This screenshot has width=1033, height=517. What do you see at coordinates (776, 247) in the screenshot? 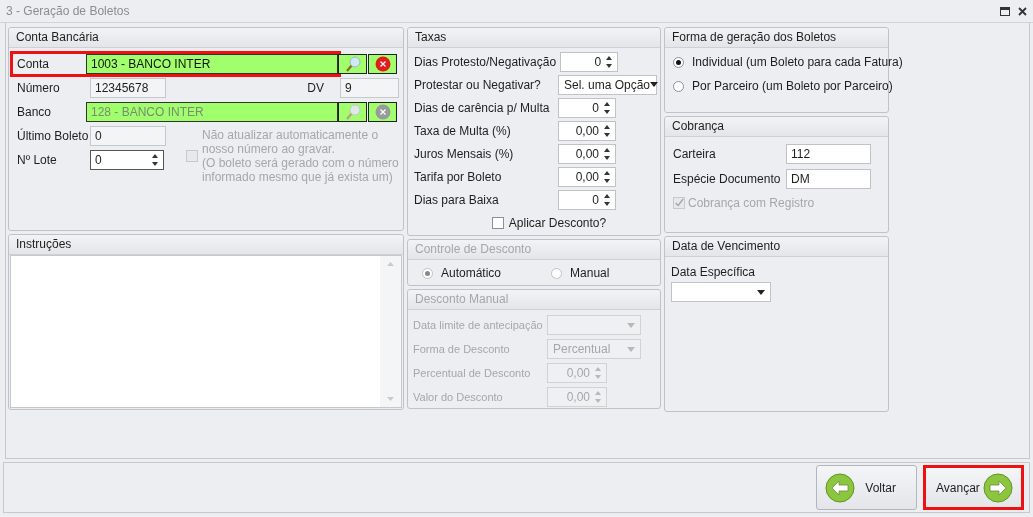
I see `group-title: Data de Vencimento` at bounding box center [776, 247].